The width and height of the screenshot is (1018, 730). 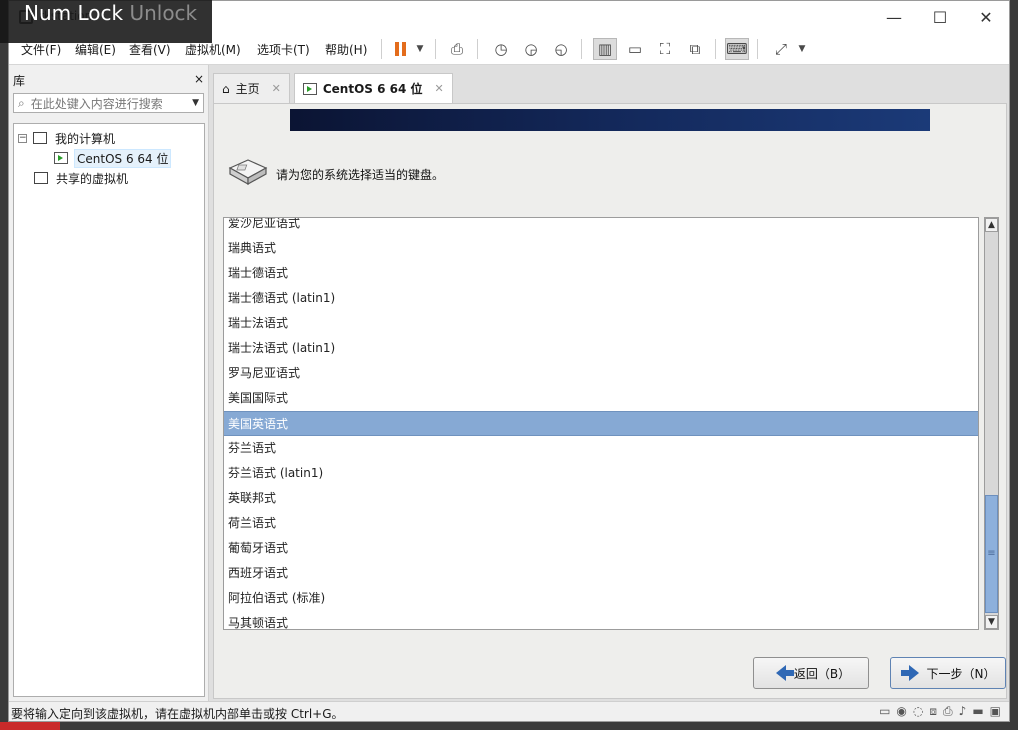 I want to click on list-item: 荷兰语式, so click(x=601, y=523).